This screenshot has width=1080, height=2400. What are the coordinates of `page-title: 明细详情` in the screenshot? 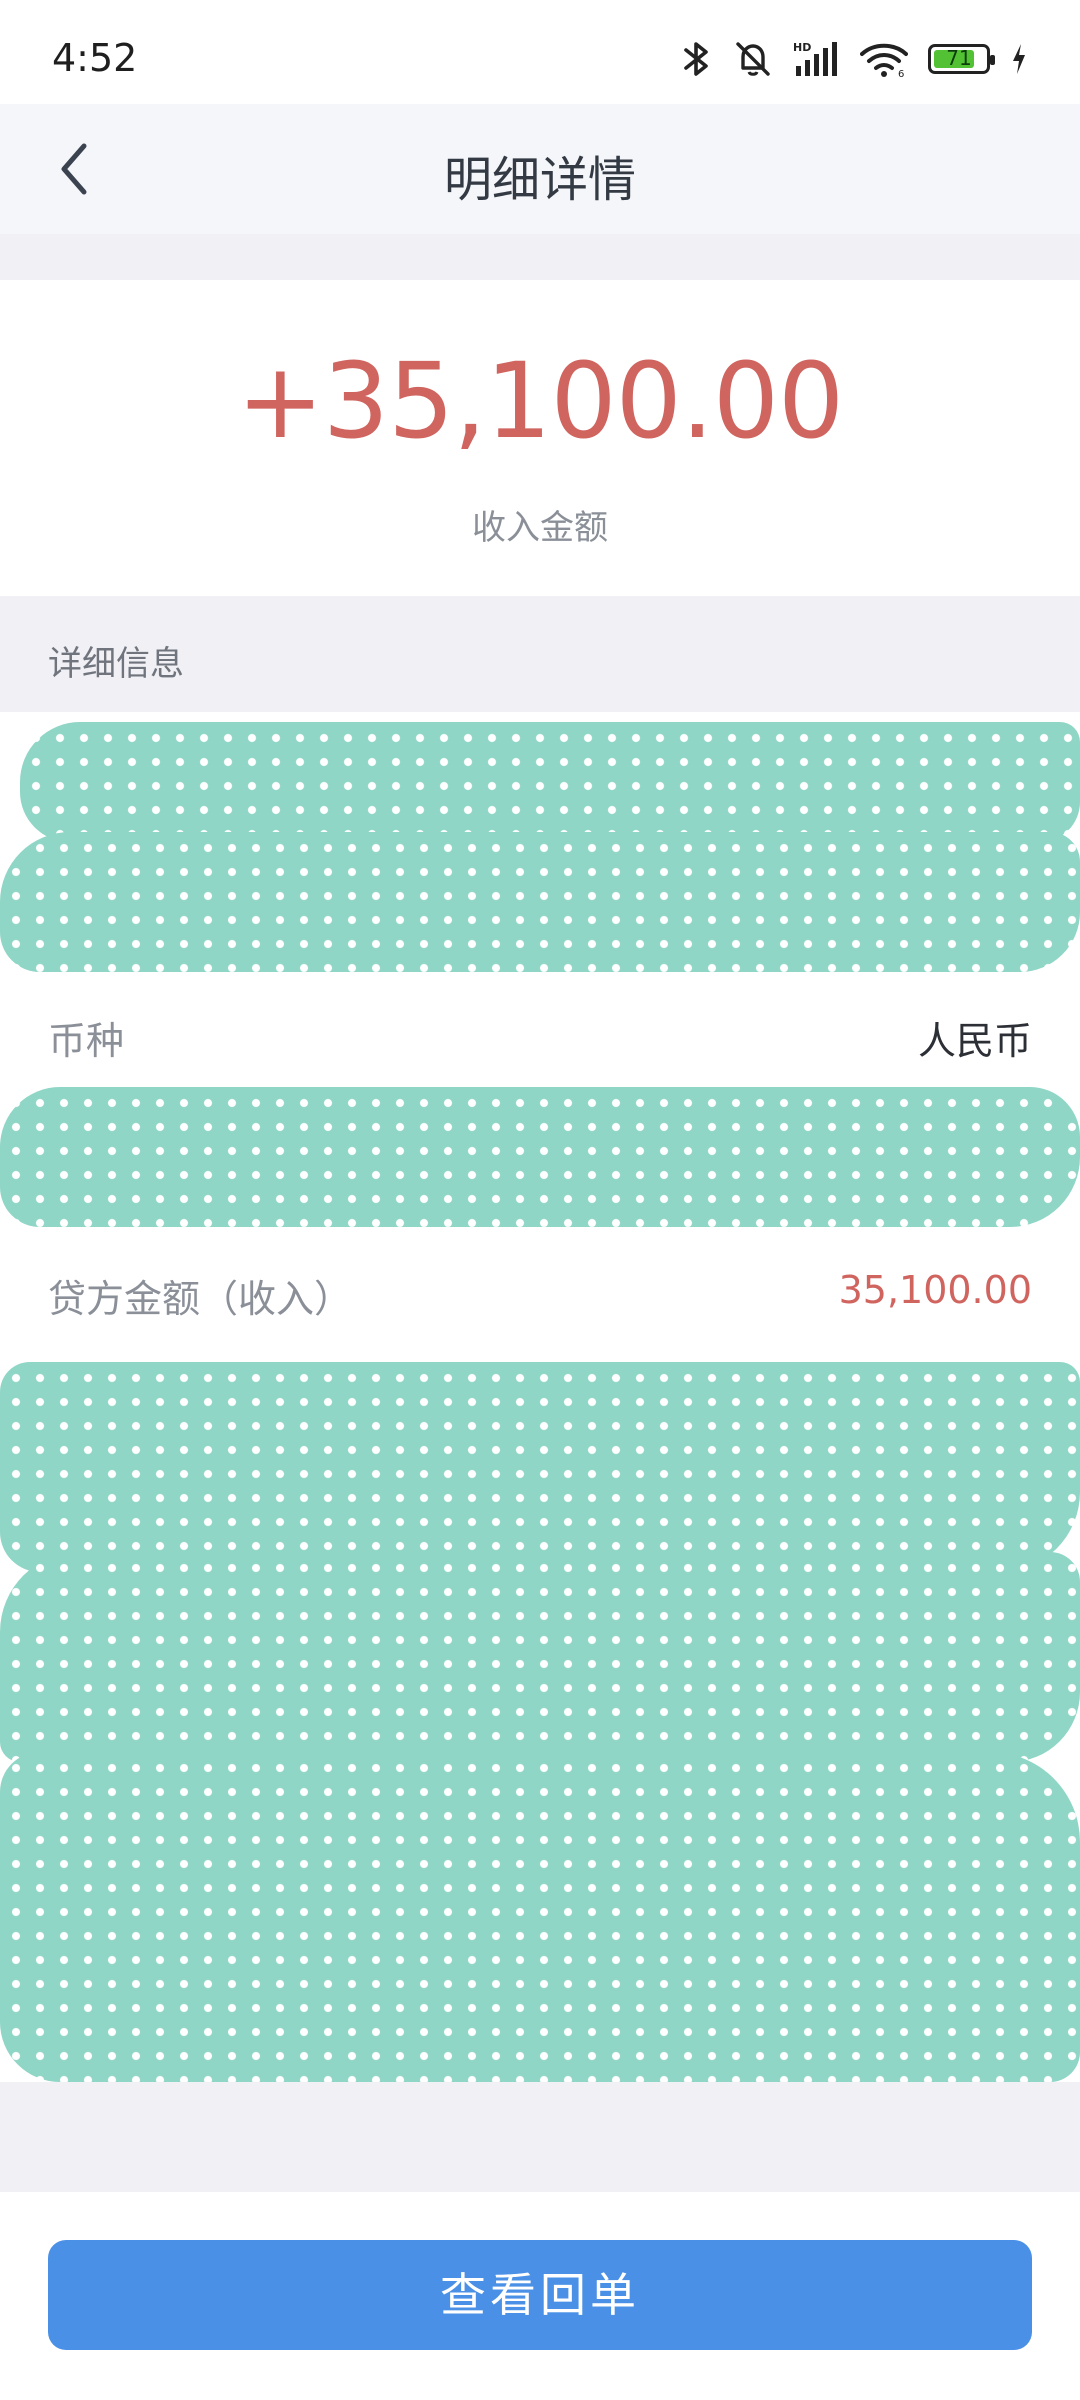 It's located at (539, 180).